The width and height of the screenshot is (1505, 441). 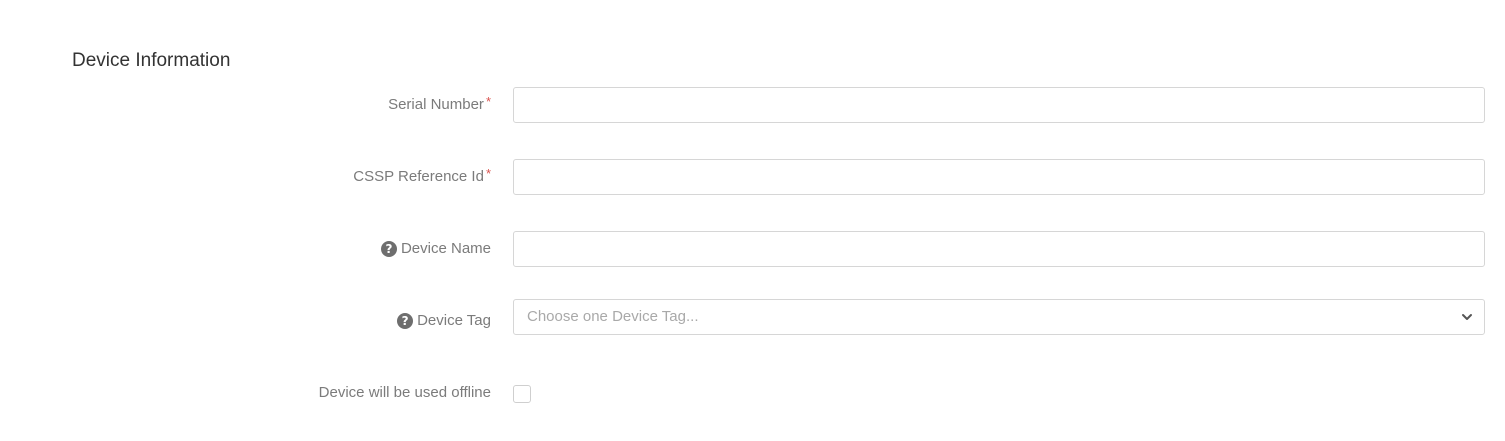 What do you see at coordinates (999, 105) in the screenshot?
I see `serial-number-input` at bounding box center [999, 105].